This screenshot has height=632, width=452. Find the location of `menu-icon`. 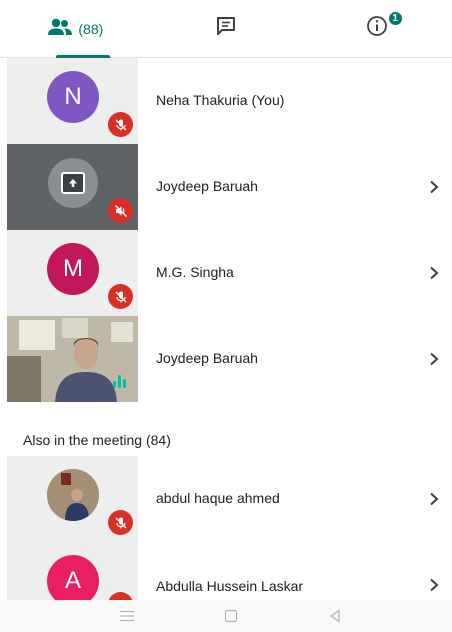

menu-icon is located at coordinates (127, 616).